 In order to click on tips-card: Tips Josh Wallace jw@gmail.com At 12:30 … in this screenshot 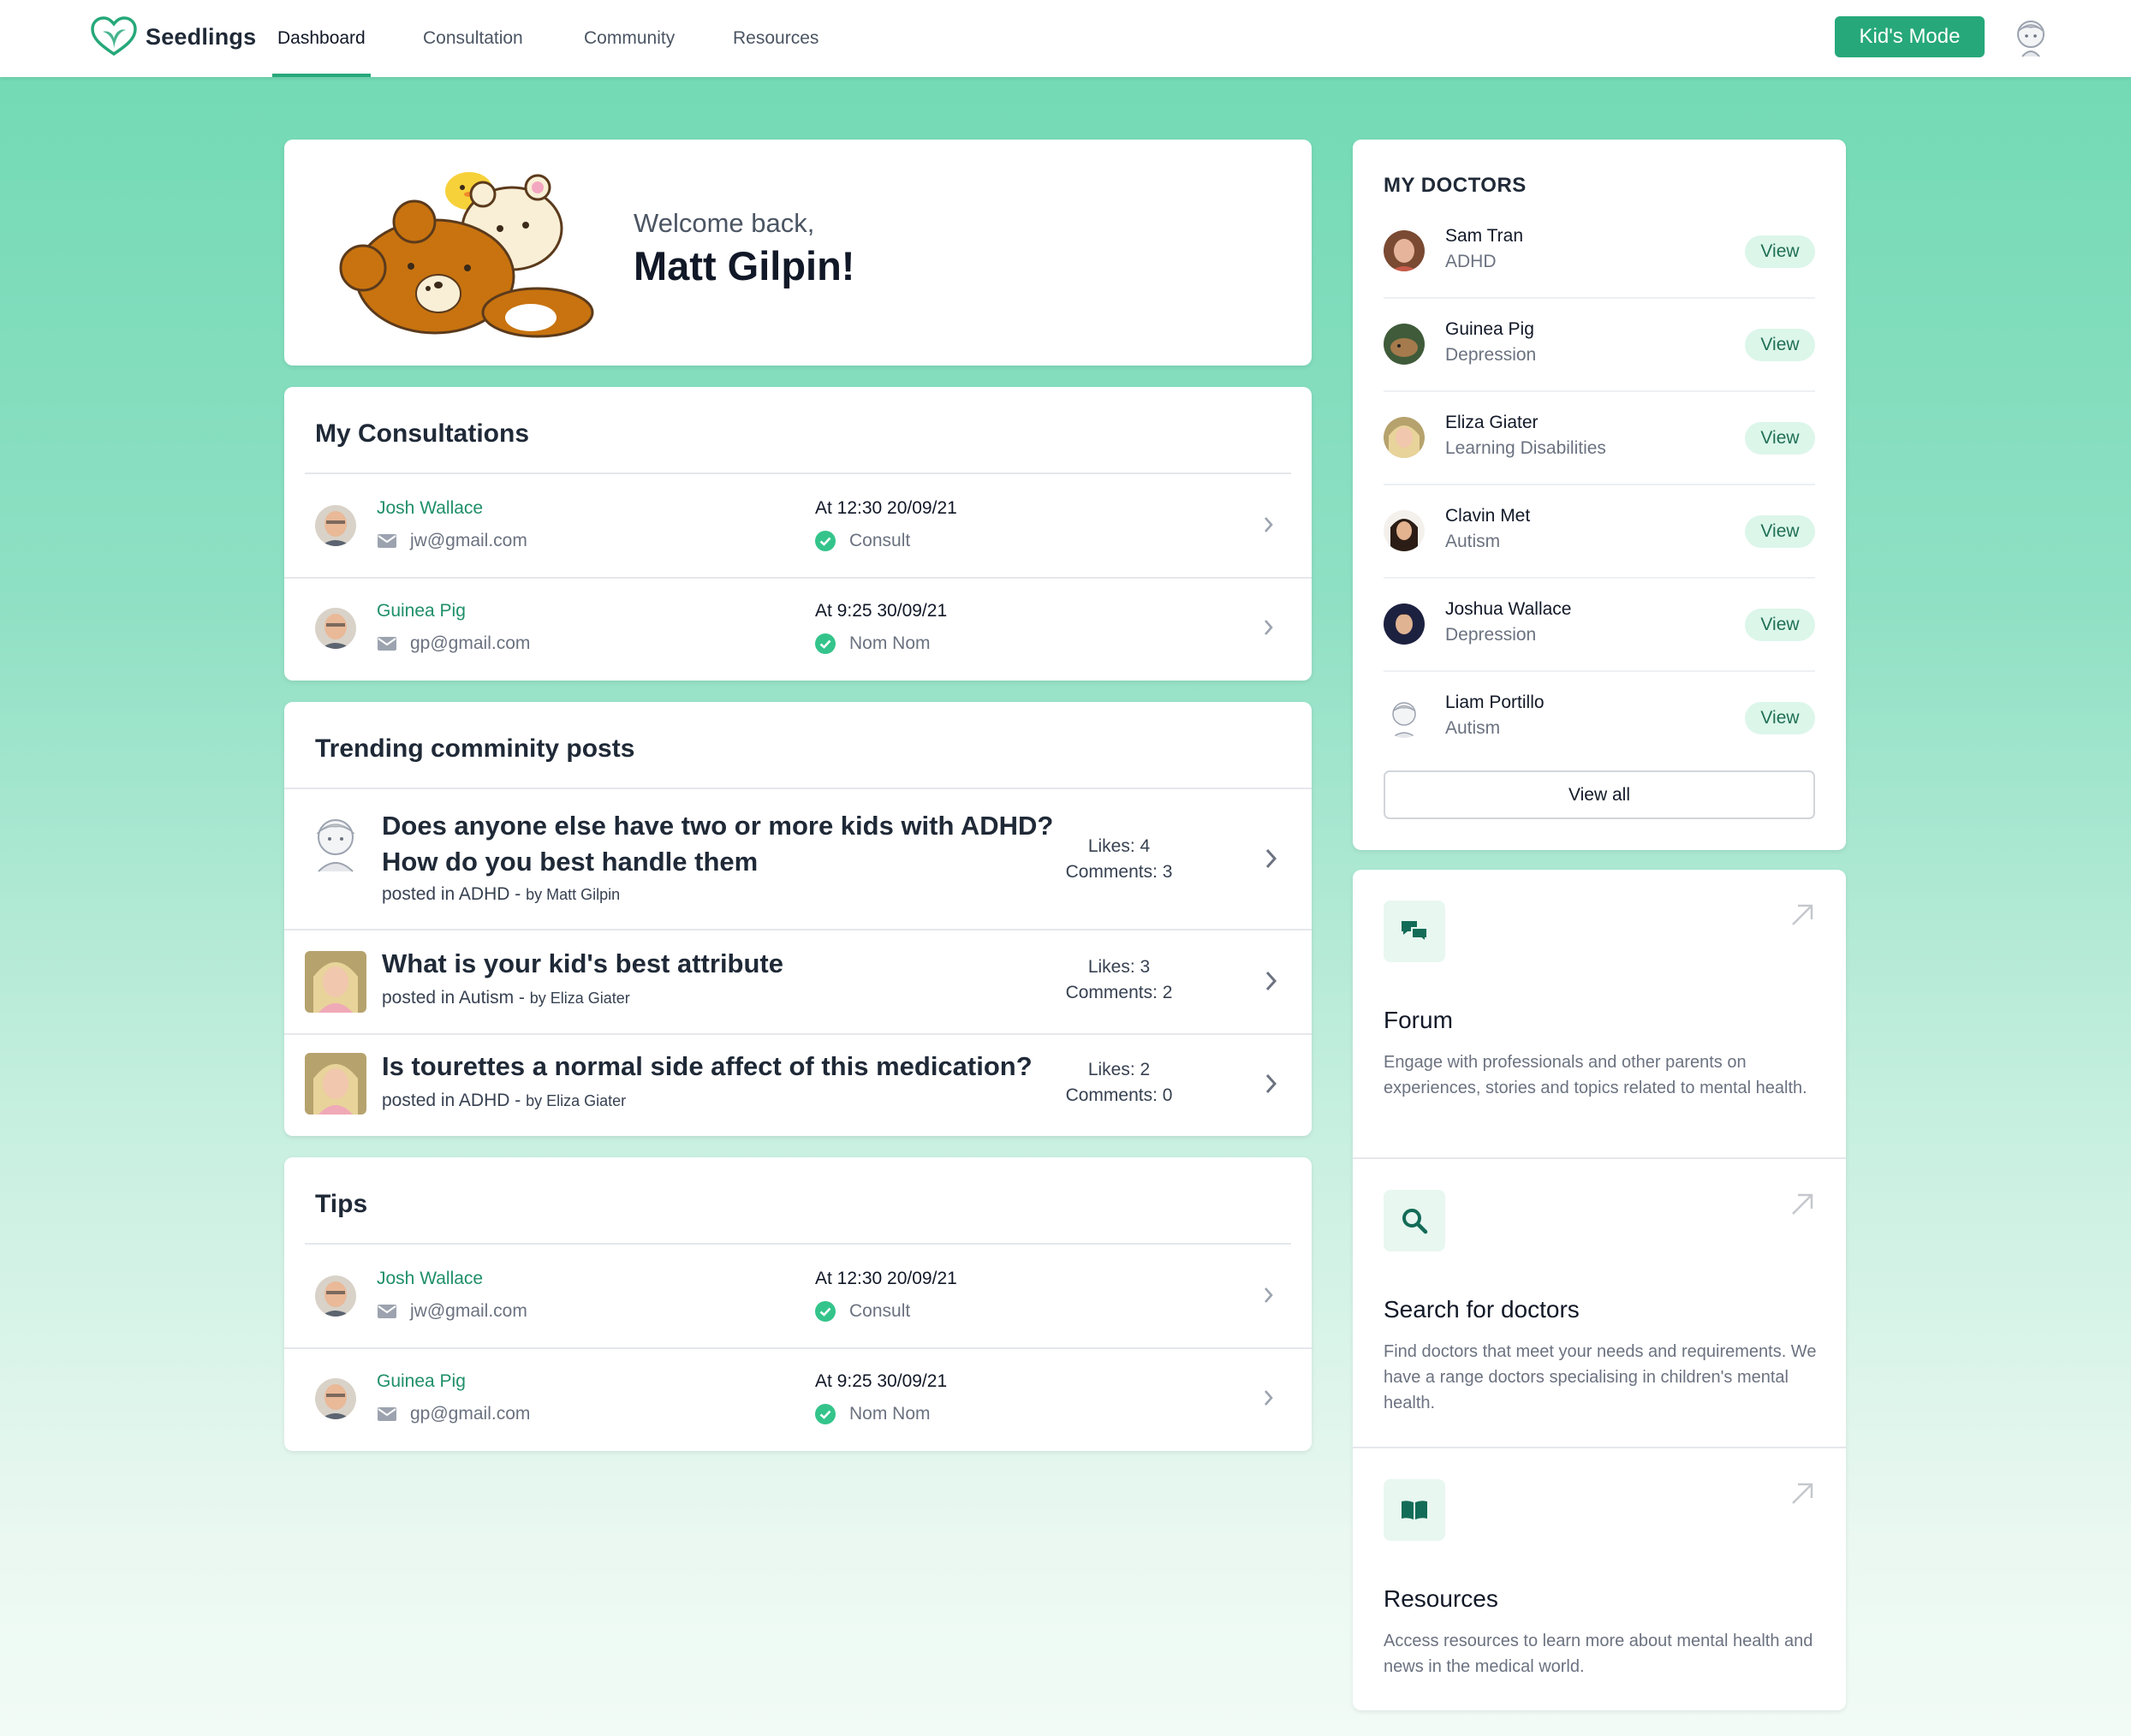, I will do `click(798, 1304)`.